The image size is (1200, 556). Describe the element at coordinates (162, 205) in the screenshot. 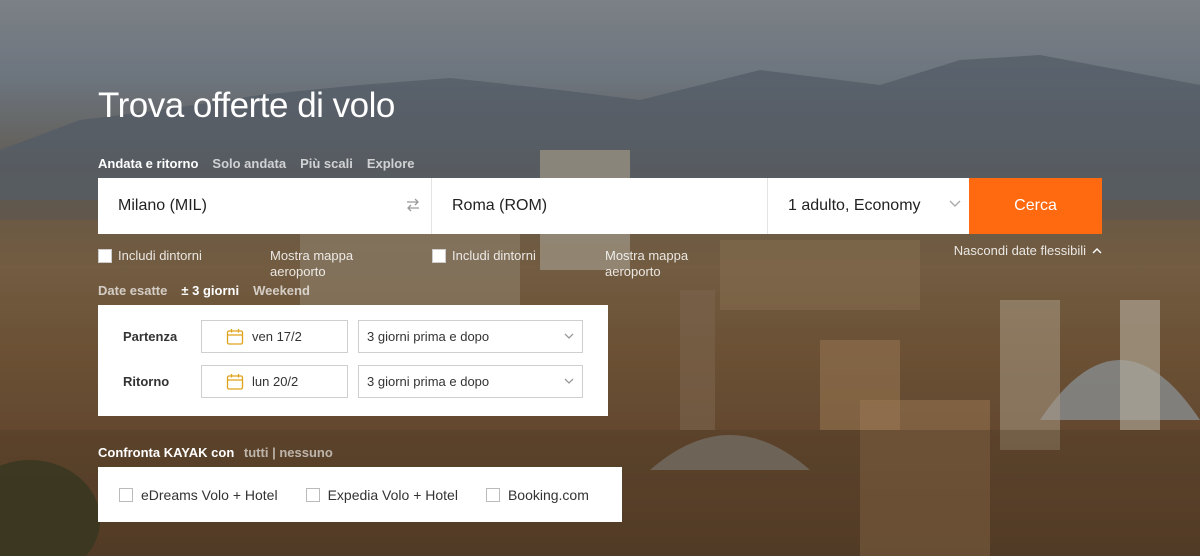

I see `origin-value: Milano (MIL)` at that location.